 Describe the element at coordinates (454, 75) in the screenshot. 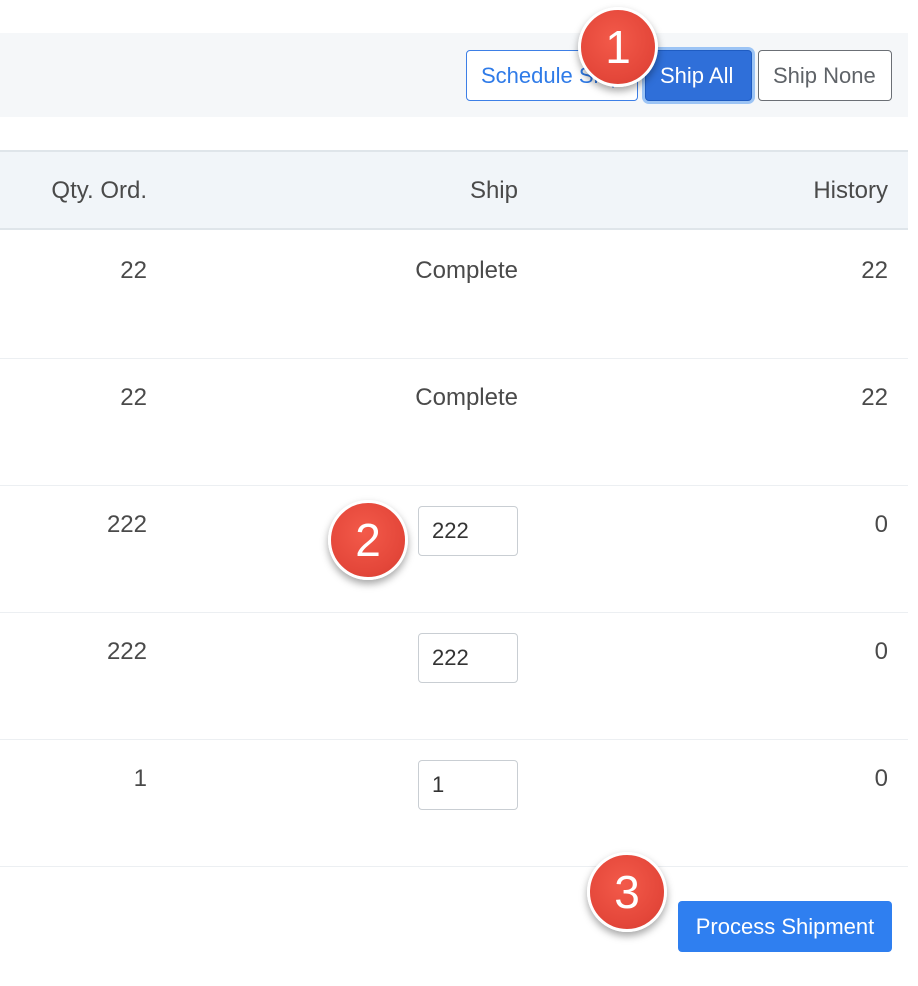

I see `toolbar: Schedule Shipment Ship All Ship None` at that location.